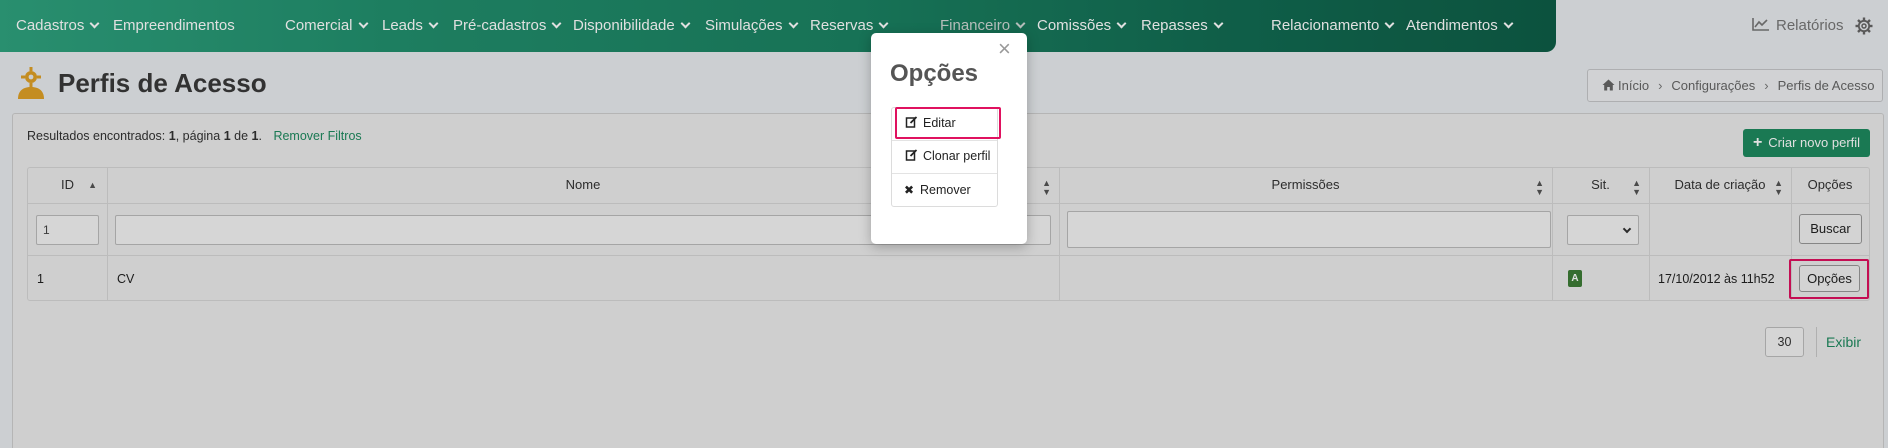  What do you see at coordinates (909, 190) in the screenshot?
I see `remove-icon: ✖` at bounding box center [909, 190].